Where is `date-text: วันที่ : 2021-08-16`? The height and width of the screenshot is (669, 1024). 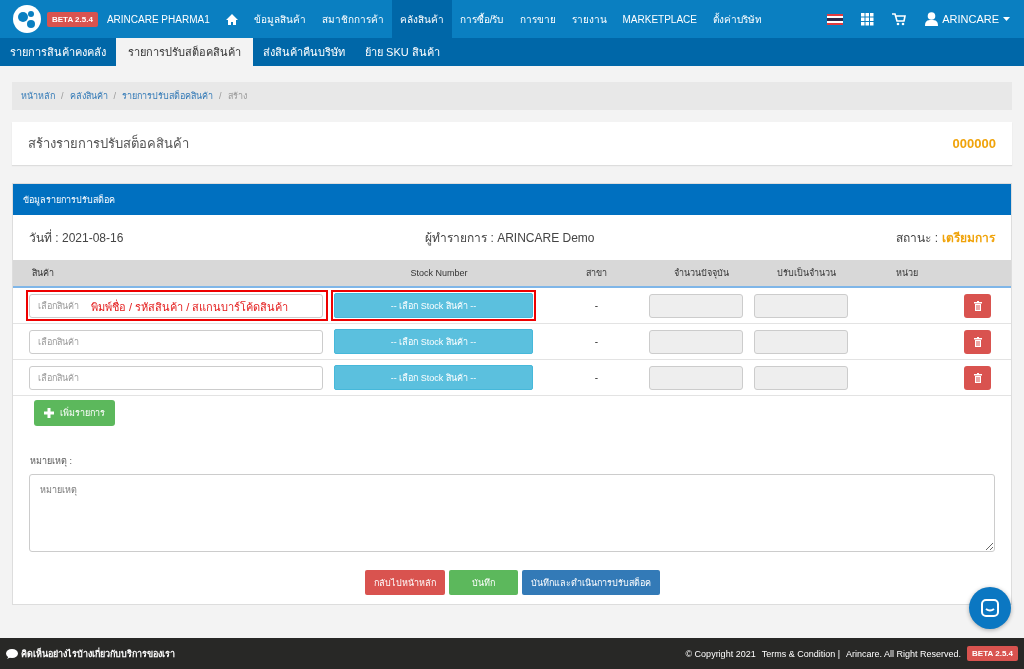
date-text: วันที่ : 2021-08-16 is located at coordinates (76, 237).